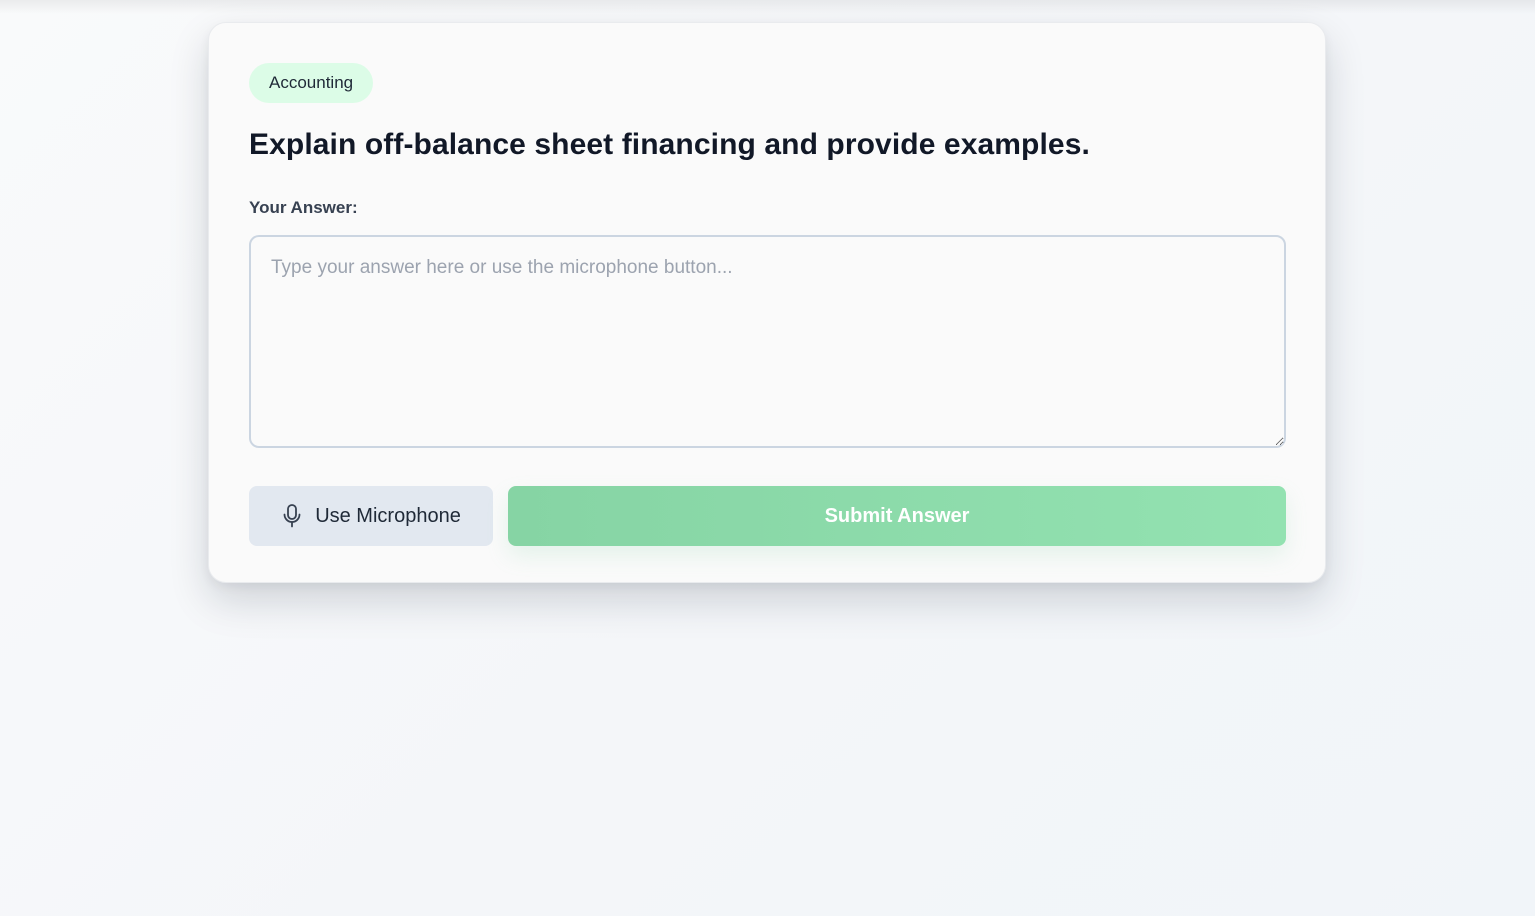 Image resolution: width=1535 pixels, height=916 pixels. What do you see at coordinates (311, 83) in the screenshot?
I see `category-badge: Accounting` at bounding box center [311, 83].